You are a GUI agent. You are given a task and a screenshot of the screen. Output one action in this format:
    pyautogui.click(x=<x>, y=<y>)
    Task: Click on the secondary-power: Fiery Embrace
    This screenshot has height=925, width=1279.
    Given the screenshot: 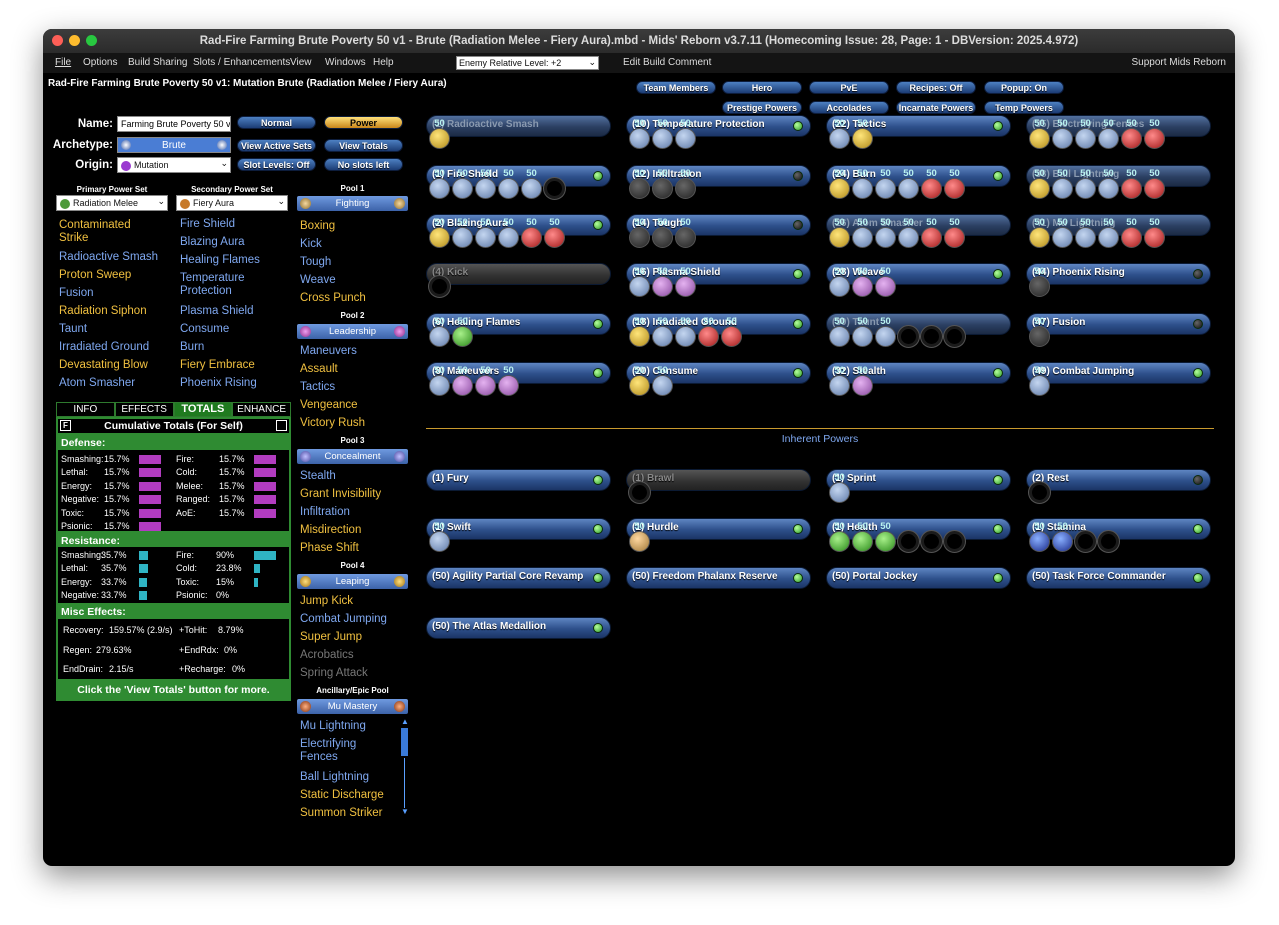 What is the action you would take?
    pyautogui.click(x=217, y=365)
    